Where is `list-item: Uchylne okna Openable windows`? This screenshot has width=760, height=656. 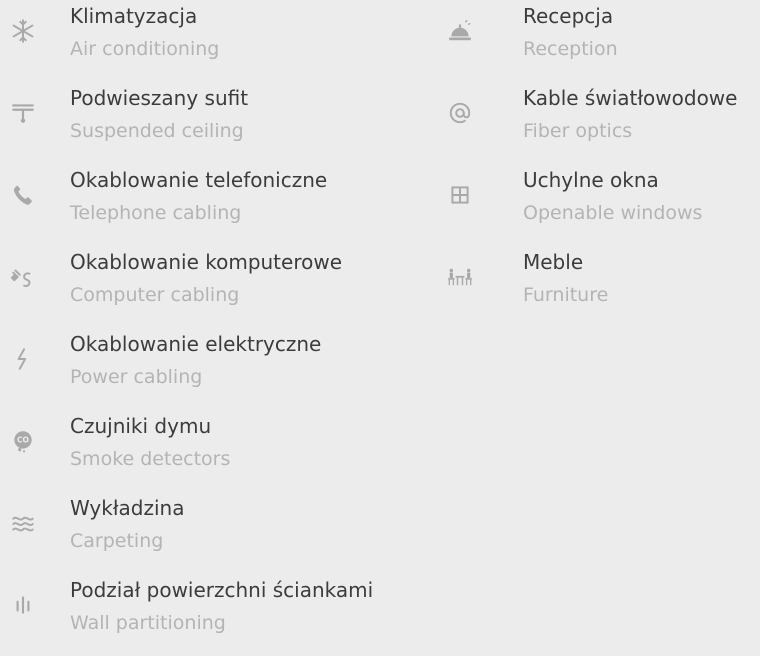 list-item: Uchylne okna Openable windows is located at coordinates (595, 205).